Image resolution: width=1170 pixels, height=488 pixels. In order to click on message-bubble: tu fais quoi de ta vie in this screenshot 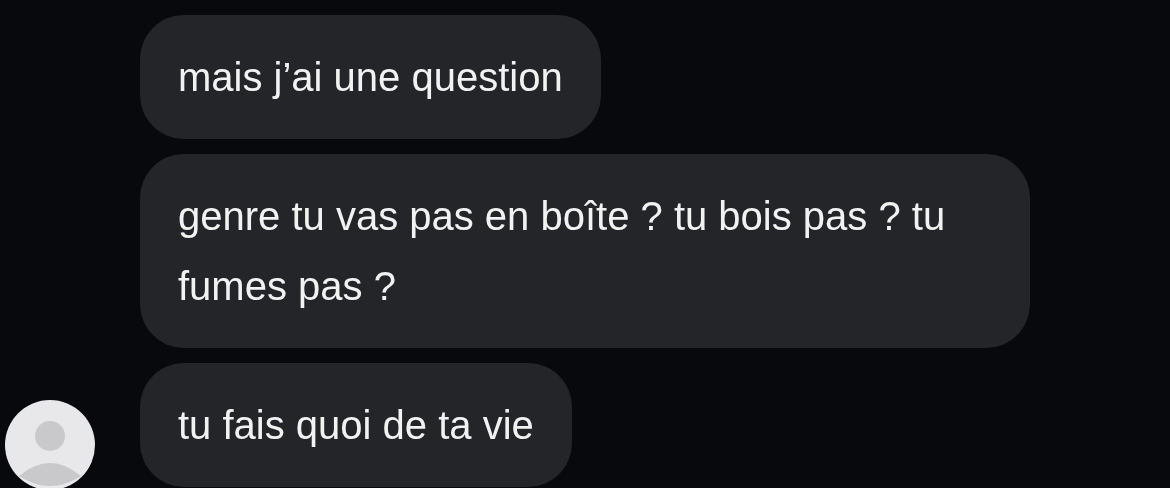, I will do `click(356, 425)`.